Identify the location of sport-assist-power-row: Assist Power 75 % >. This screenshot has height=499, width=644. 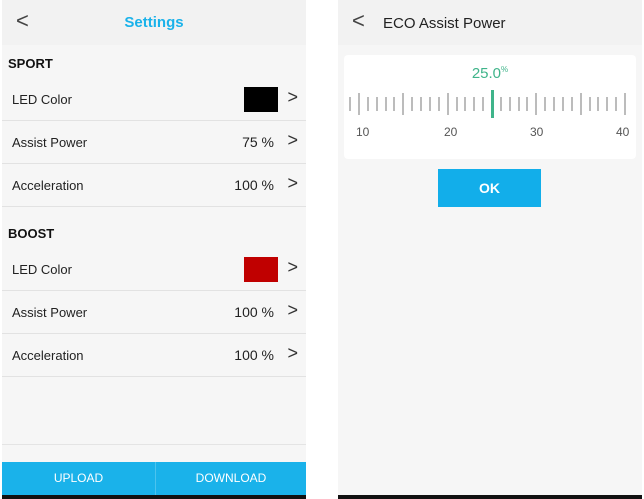
(154, 142).